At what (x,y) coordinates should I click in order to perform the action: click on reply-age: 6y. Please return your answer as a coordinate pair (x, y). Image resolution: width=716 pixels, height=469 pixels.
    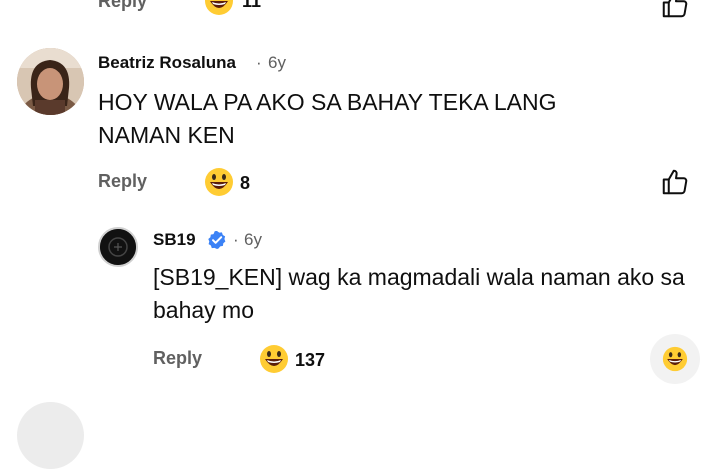
    Looking at the image, I should click on (253, 240).